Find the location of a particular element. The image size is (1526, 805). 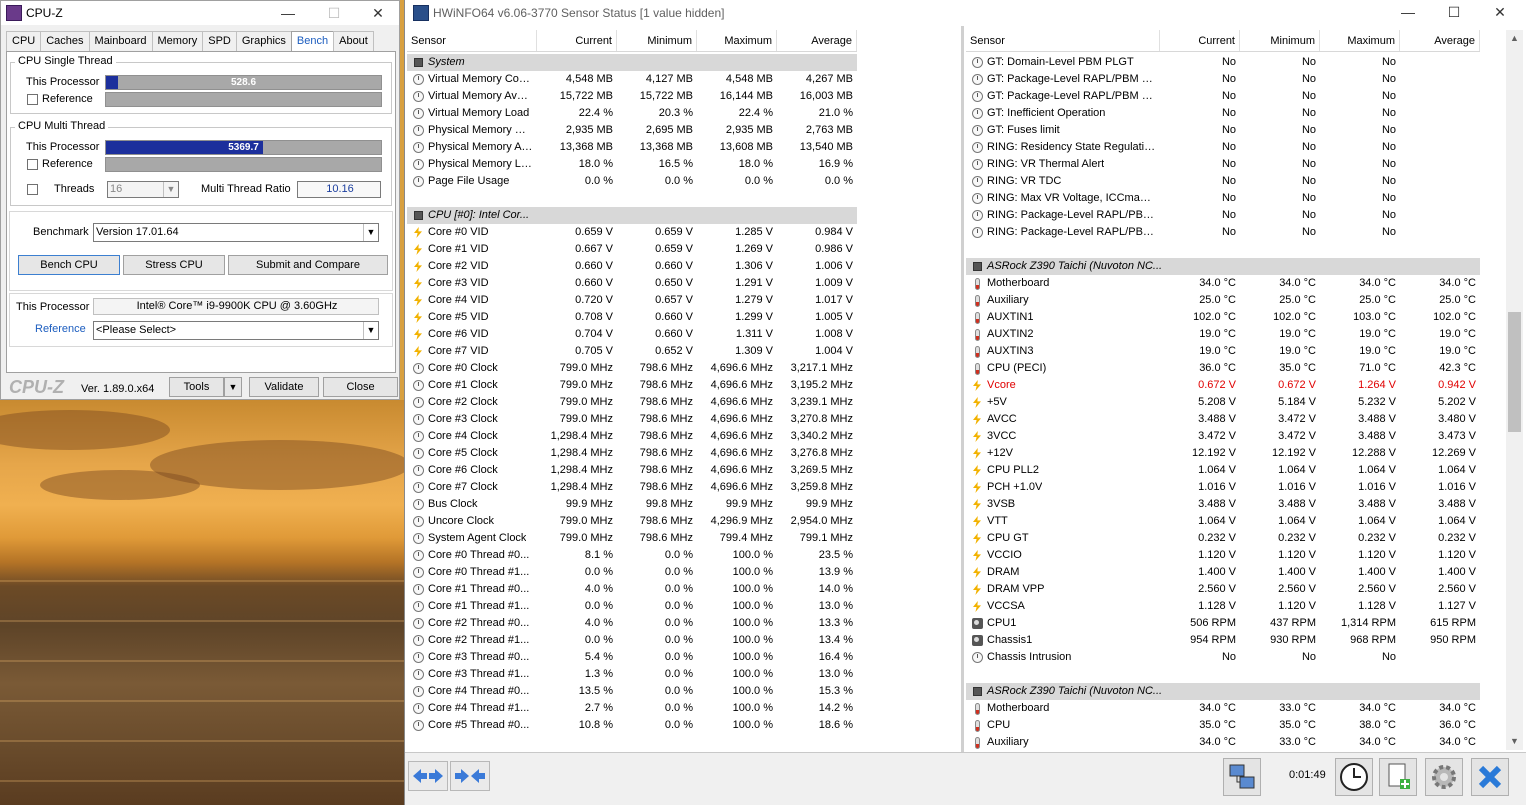

bench-cpu-button: Bench CPU is located at coordinates (69, 265).